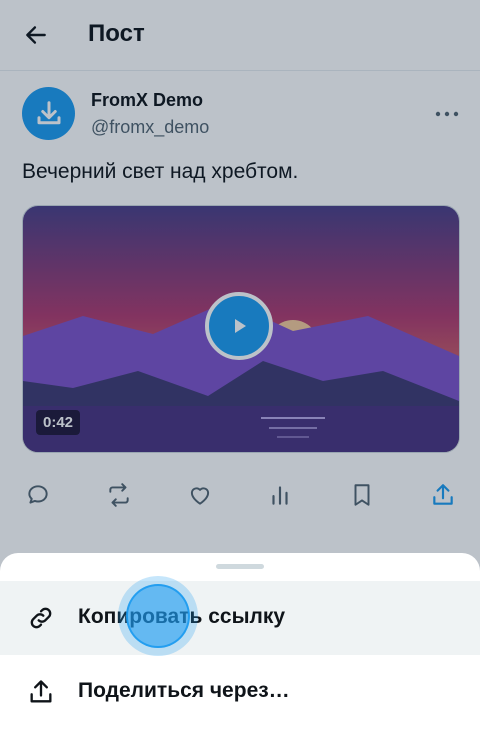 Image resolution: width=480 pixels, height=755 pixels. What do you see at coordinates (240, 618) in the screenshot?
I see `copy-link-option: Копировать ссылку` at bounding box center [240, 618].